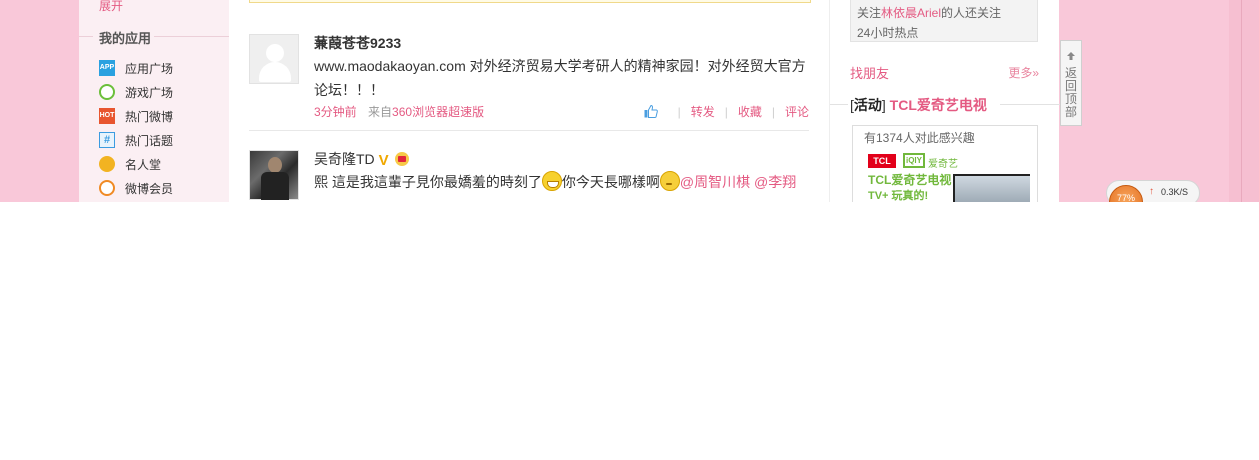  What do you see at coordinates (1071, 92) in the screenshot?
I see `back-to-top-label: 返回顶部` at bounding box center [1071, 92].